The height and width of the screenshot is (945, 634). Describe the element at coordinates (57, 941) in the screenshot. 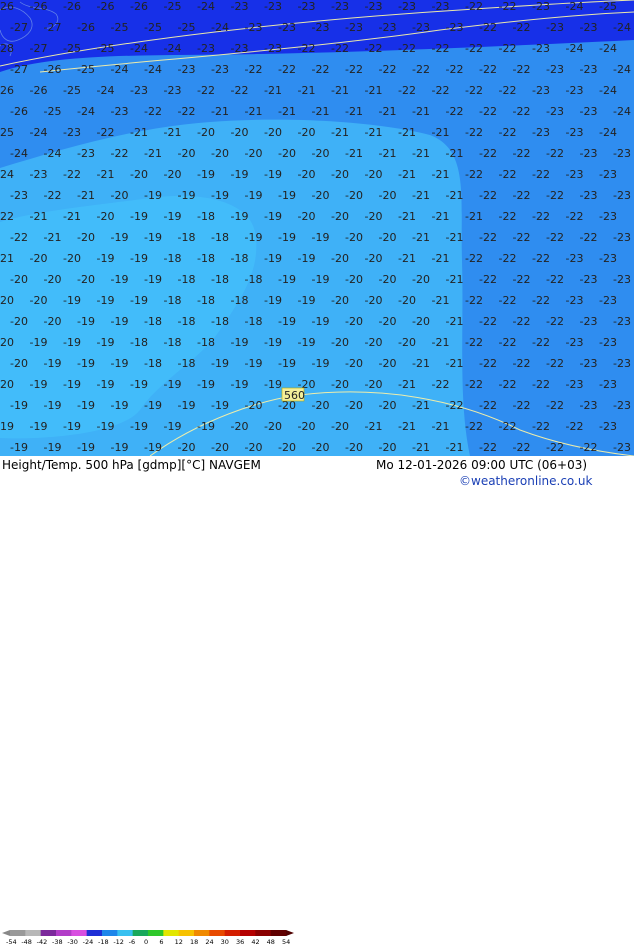

I see `colorbar-tick: -38` at that location.